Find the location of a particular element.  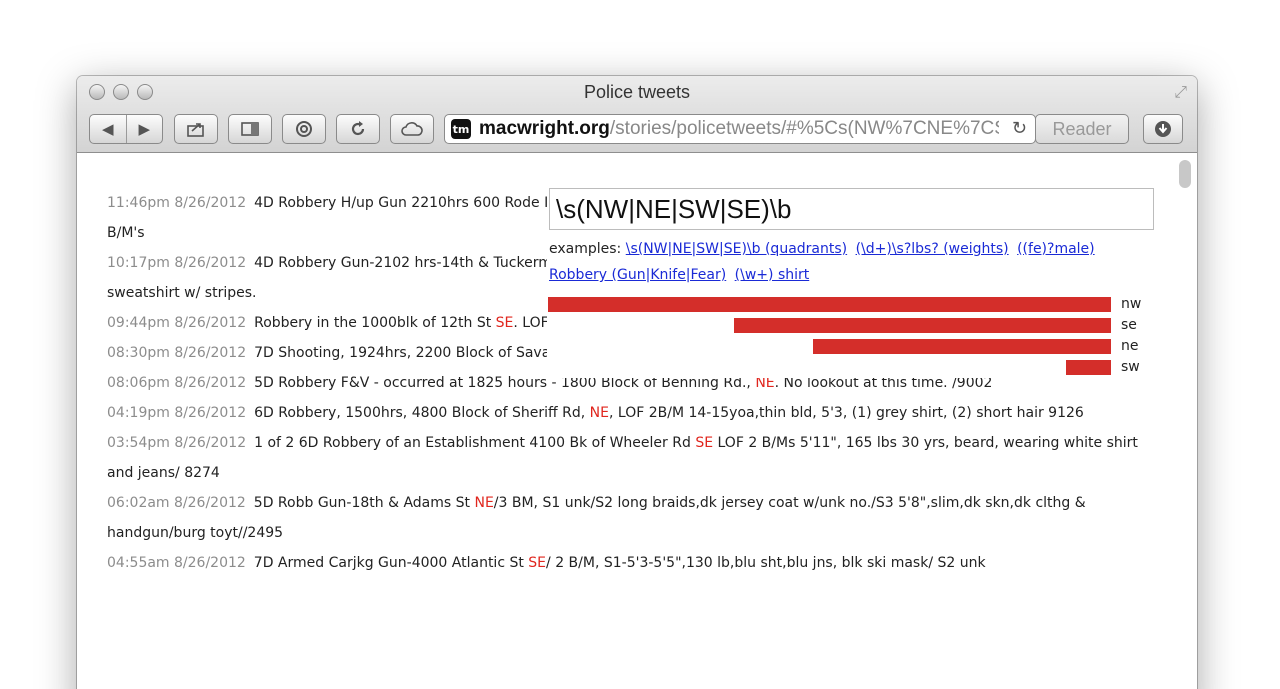

tweet-time: 04:19pm 8/26/2012 is located at coordinates (177, 413).